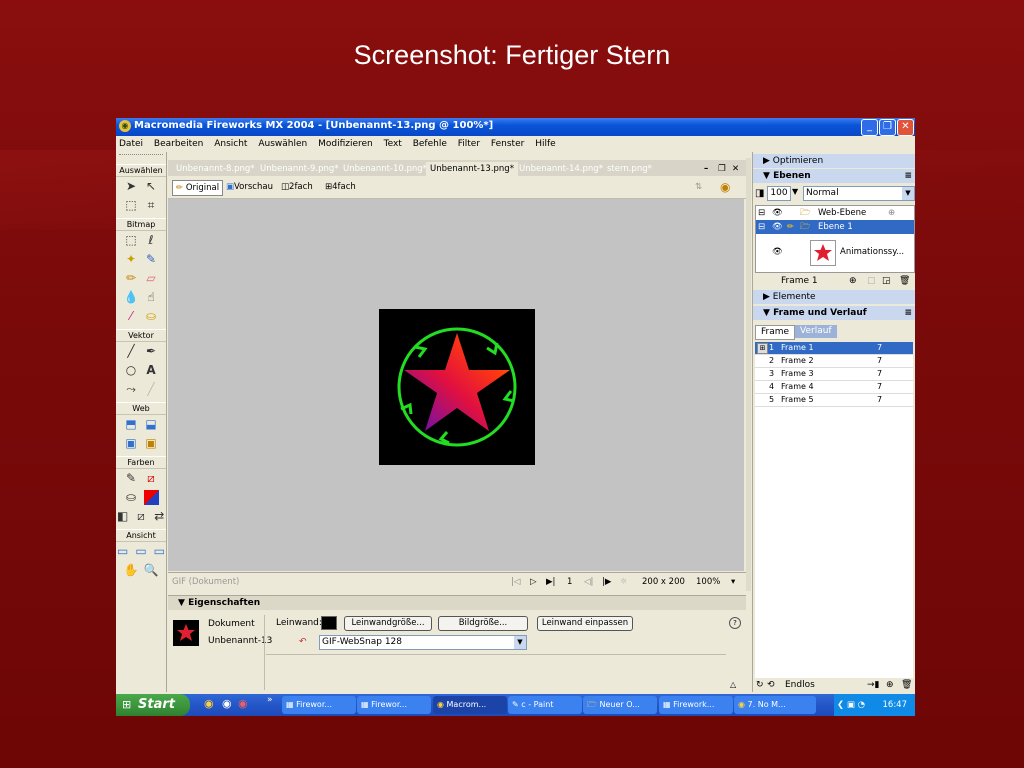 This screenshot has height=768, width=1024. What do you see at coordinates (795, 191) in the screenshot?
I see `opacity-dropdown-icon: ▼` at bounding box center [795, 191].